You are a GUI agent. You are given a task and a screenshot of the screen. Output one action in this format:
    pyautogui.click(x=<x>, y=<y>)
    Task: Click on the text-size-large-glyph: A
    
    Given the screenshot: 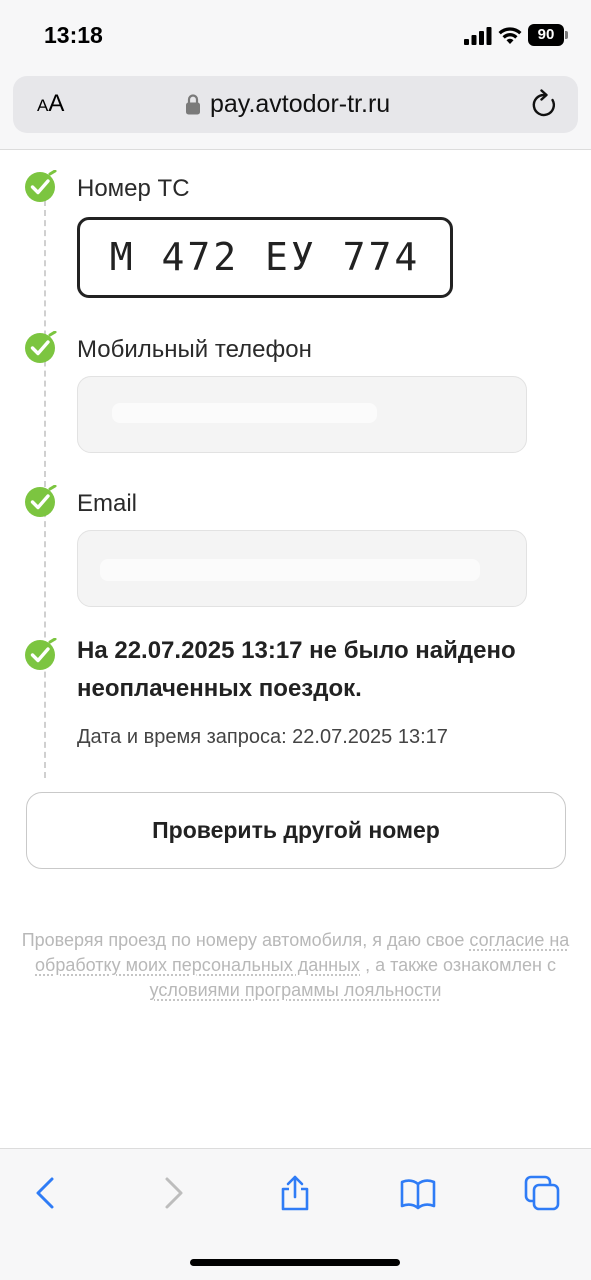 What is the action you would take?
    pyautogui.click(x=56, y=103)
    